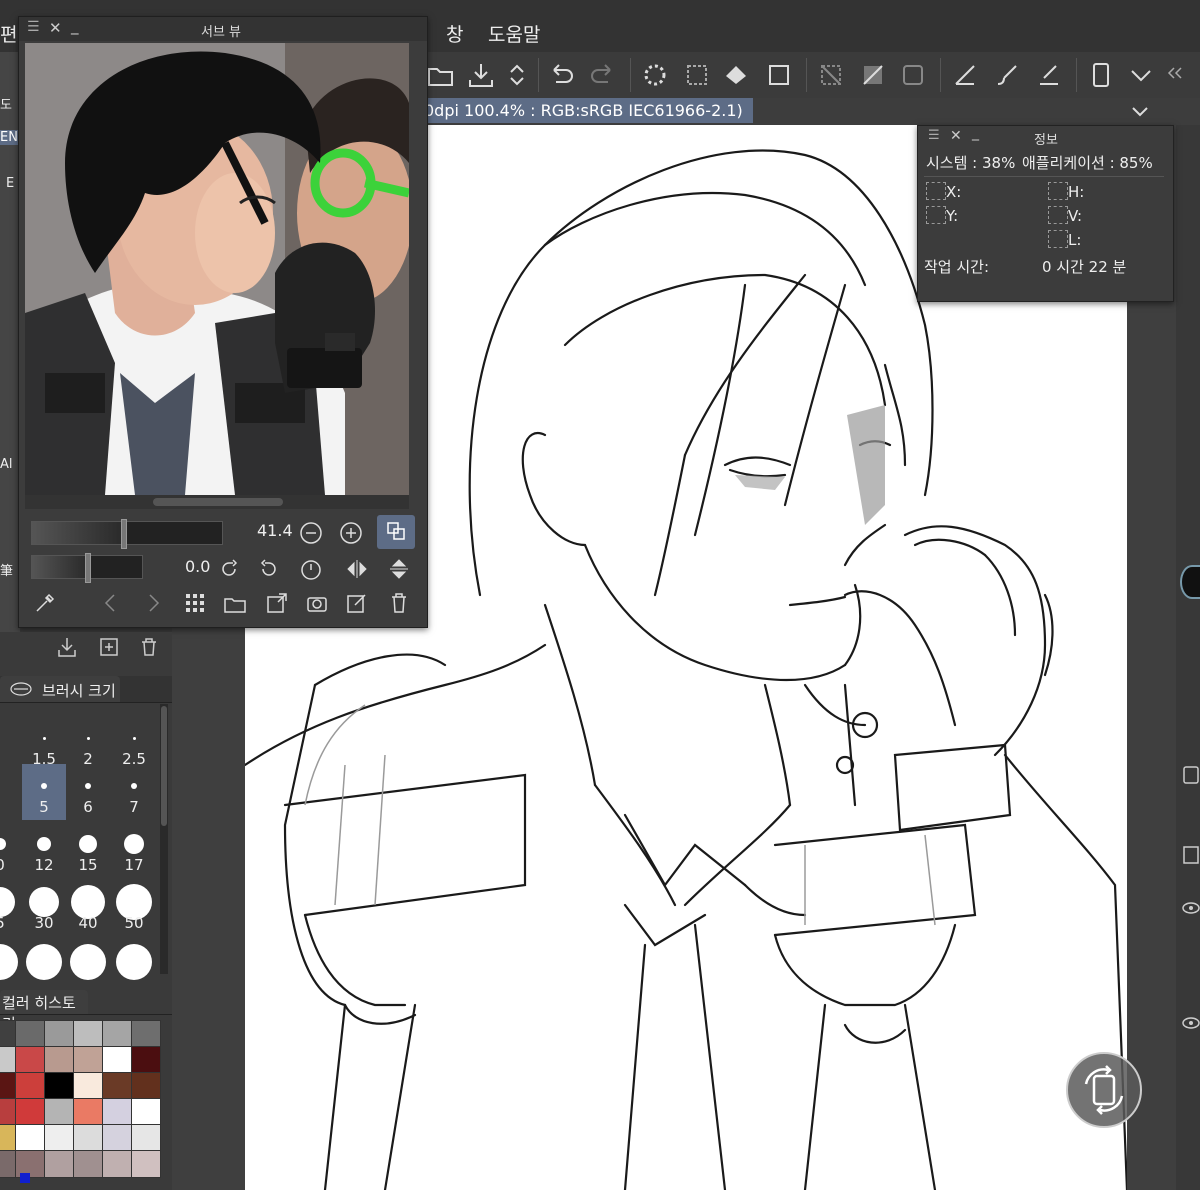 The height and width of the screenshot is (1190, 1200). What do you see at coordinates (399, 569) in the screenshot?
I see `flip-vertical-icon` at bounding box center [399, 569].